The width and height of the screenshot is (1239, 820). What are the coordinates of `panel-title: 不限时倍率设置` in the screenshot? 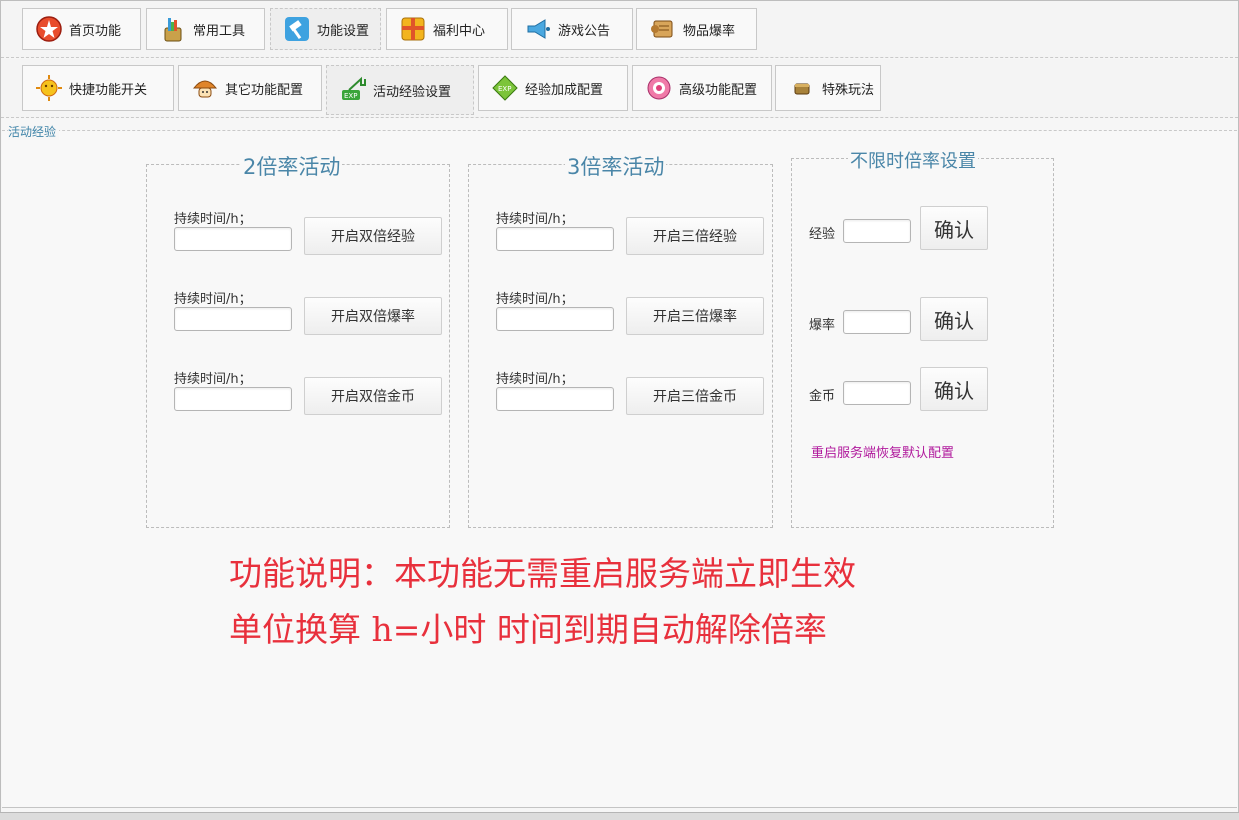 It's located at (913, 160).